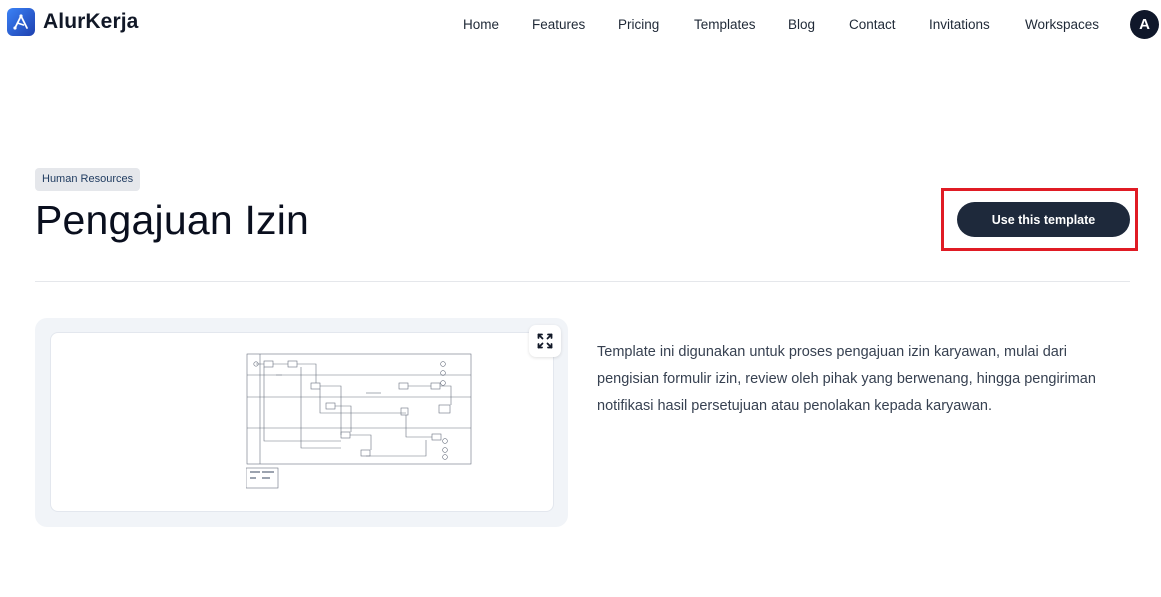  I want to click on template-preview-frame, so click(302, 422).